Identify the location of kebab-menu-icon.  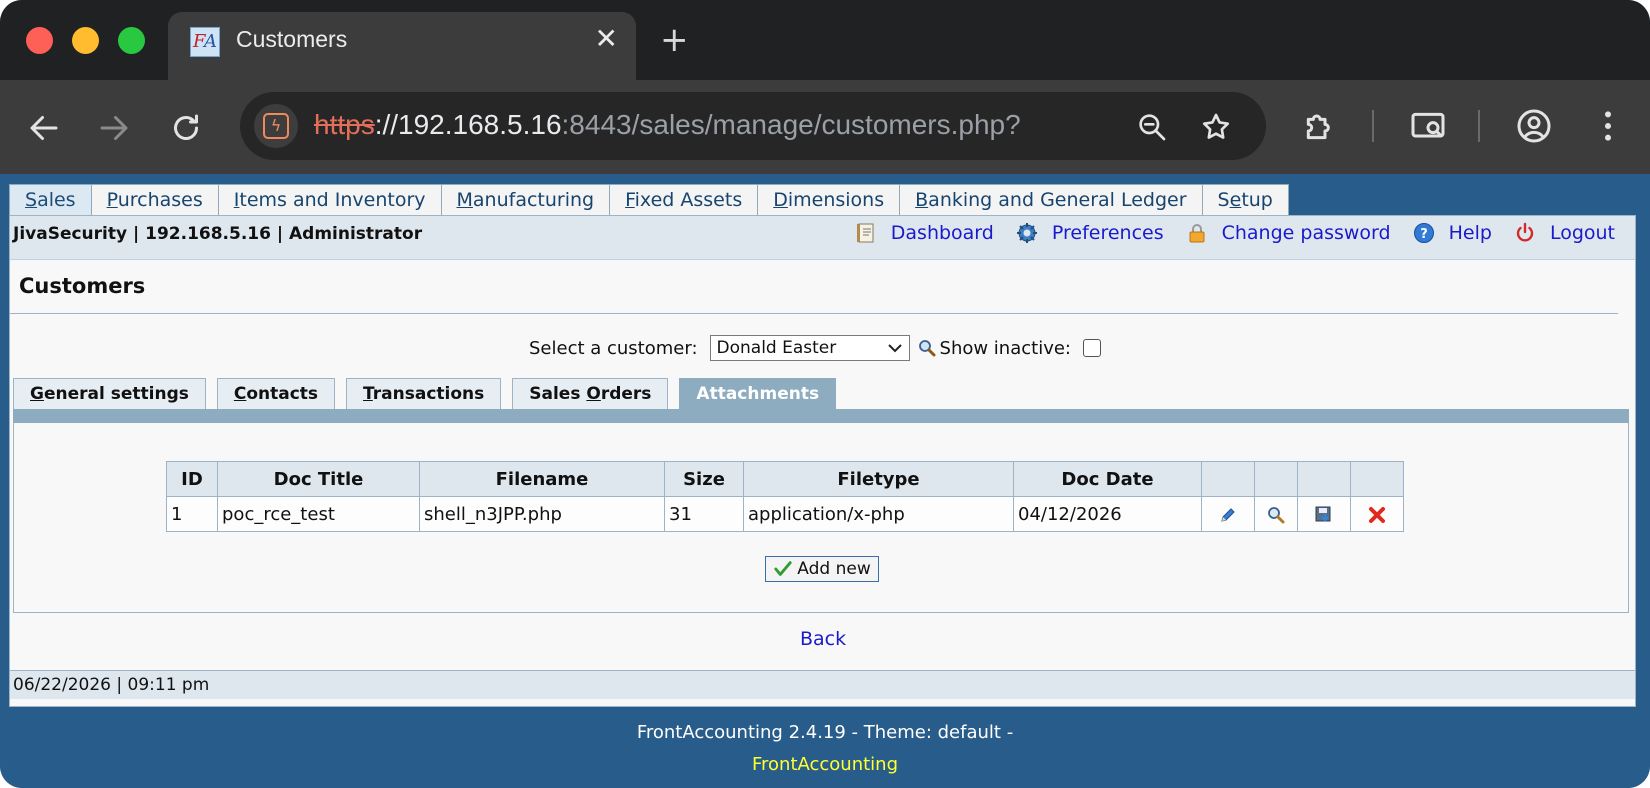
(1608, 126).